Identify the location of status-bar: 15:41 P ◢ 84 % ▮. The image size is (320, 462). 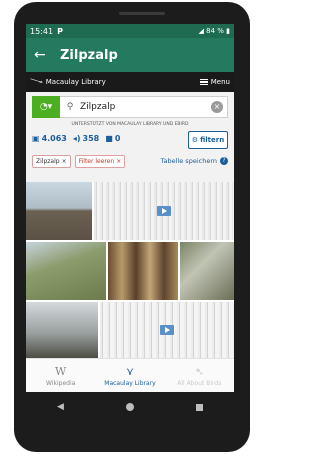
(130, 31).